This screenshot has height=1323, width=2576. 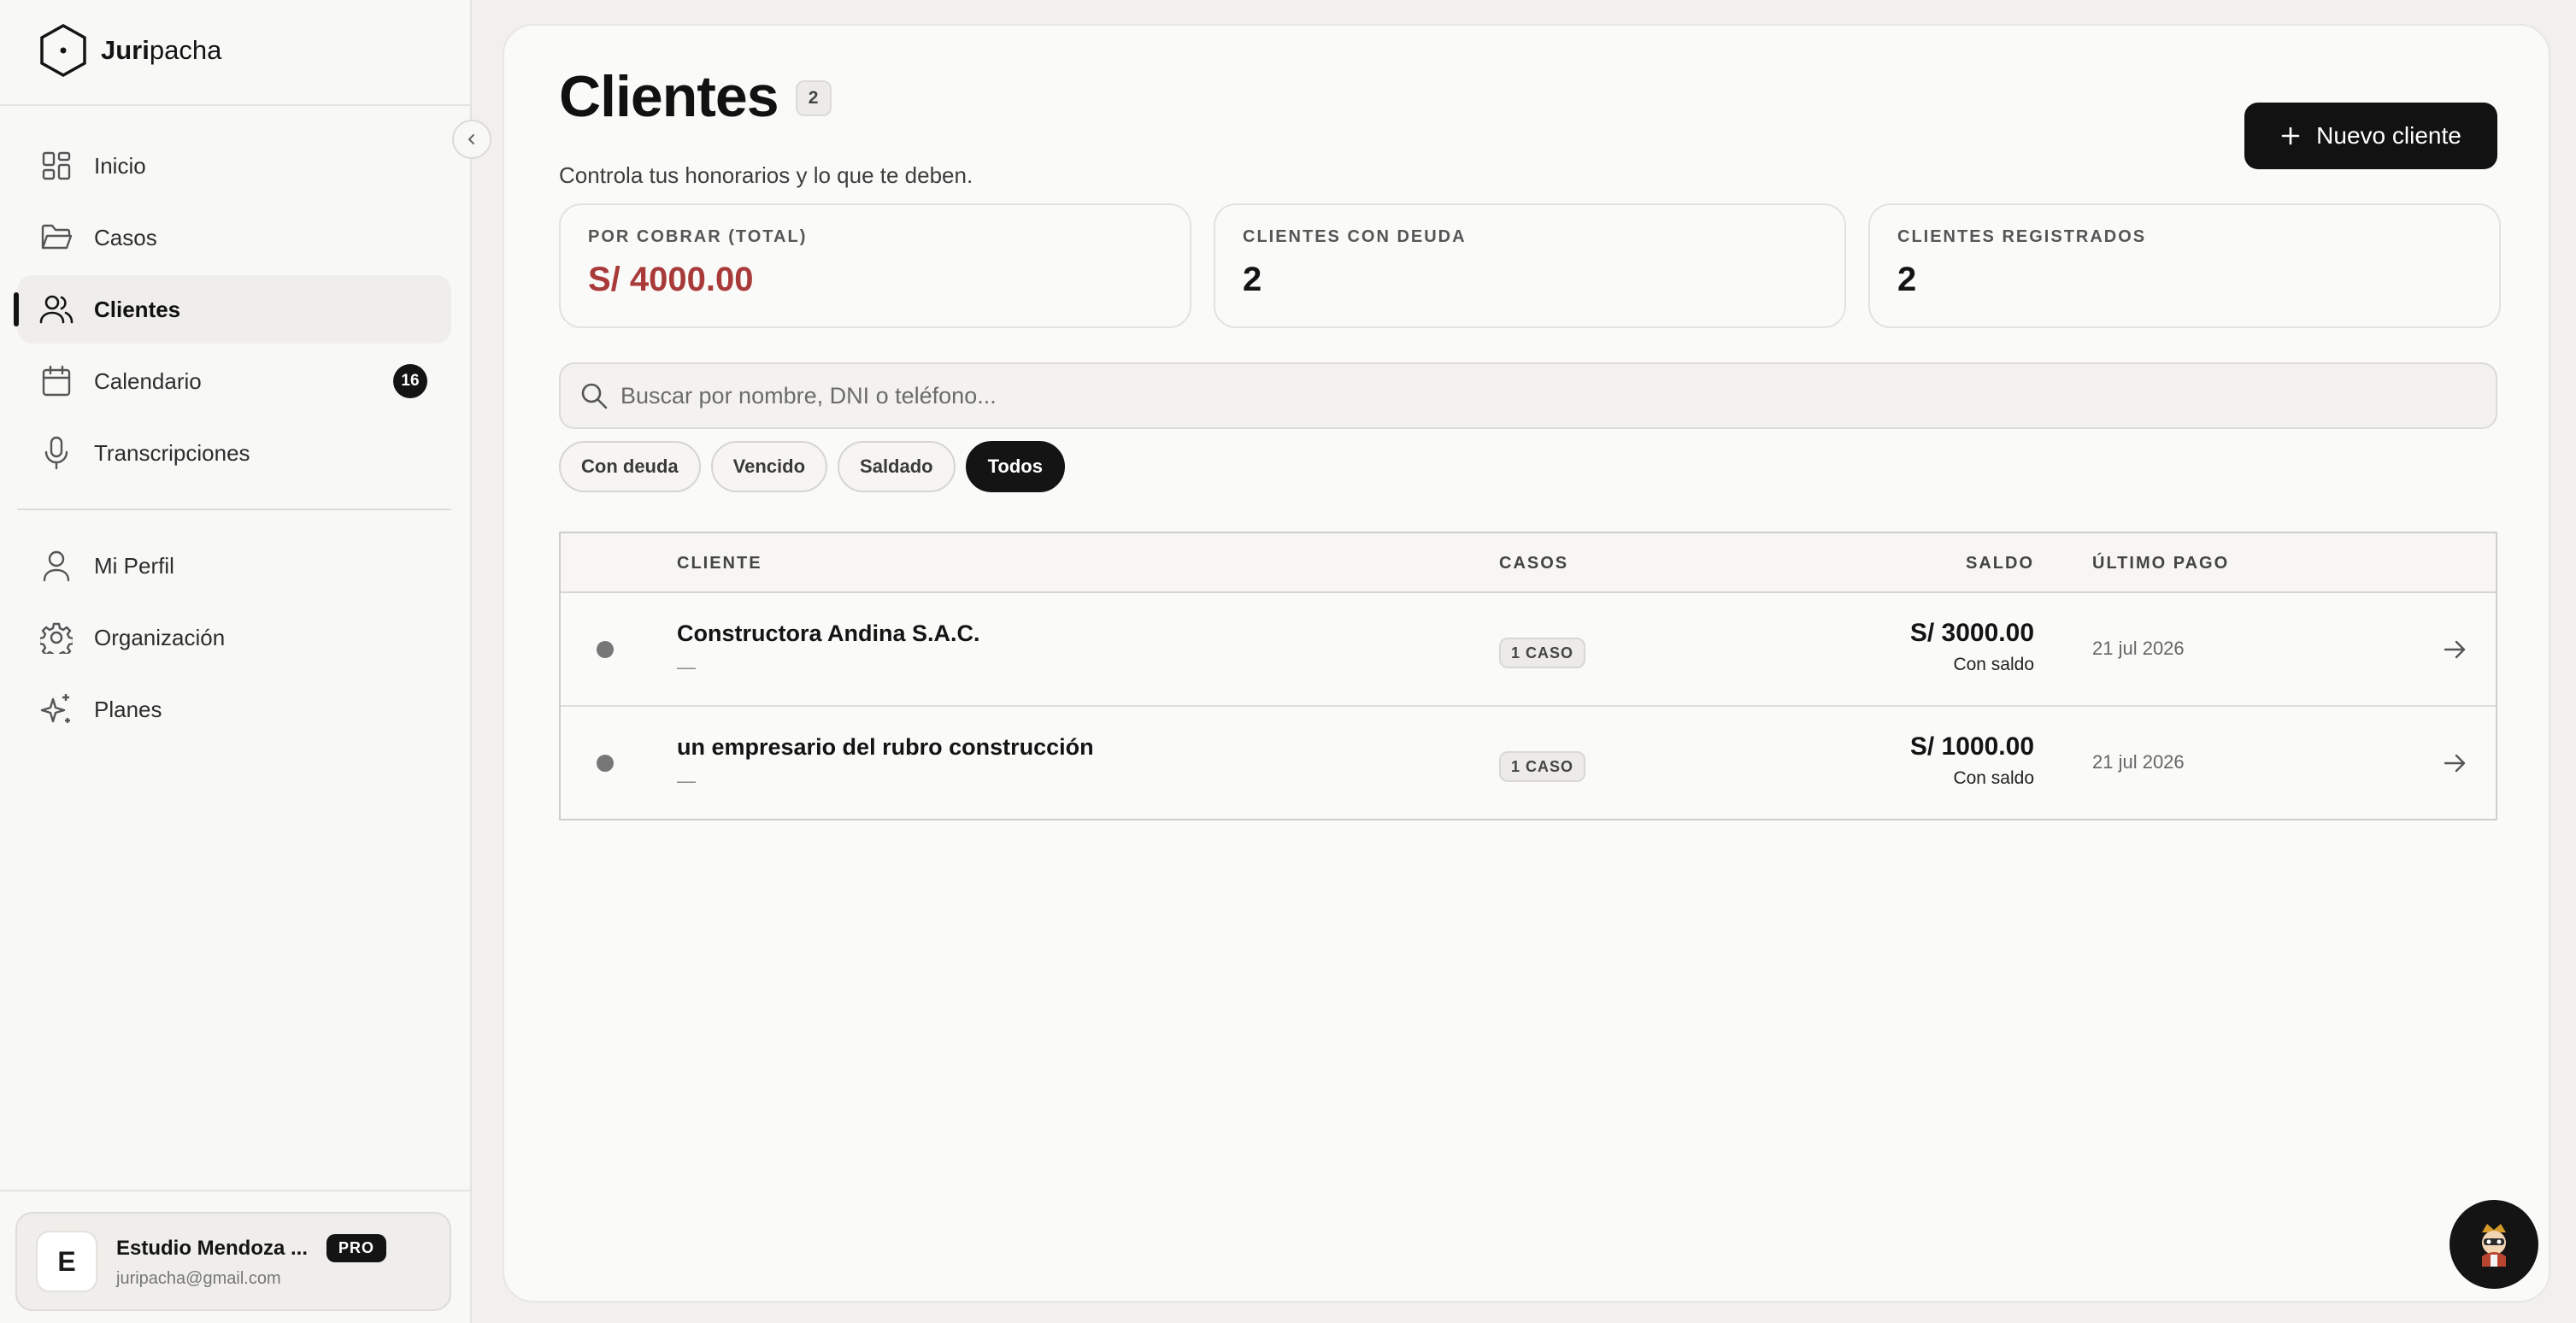 I want to click on sidebar-item-inicio: Inicio, so click(x=234, y=166).